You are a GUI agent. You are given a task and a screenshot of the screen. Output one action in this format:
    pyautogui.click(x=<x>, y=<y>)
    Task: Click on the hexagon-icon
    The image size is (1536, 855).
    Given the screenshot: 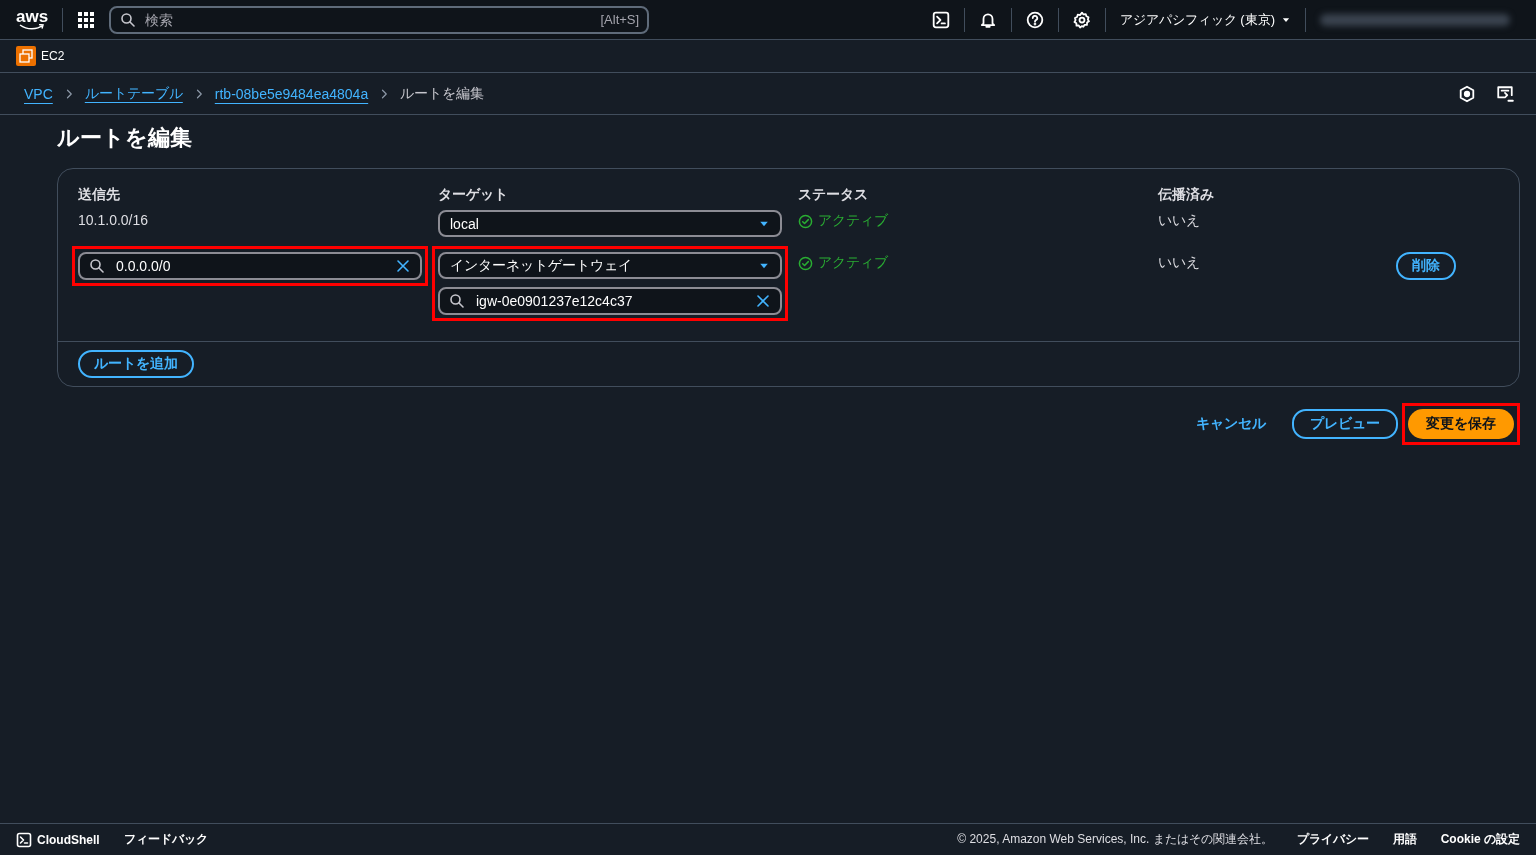 What is the action you would take?
    pyautogui.click(x=1467, y=93)
    